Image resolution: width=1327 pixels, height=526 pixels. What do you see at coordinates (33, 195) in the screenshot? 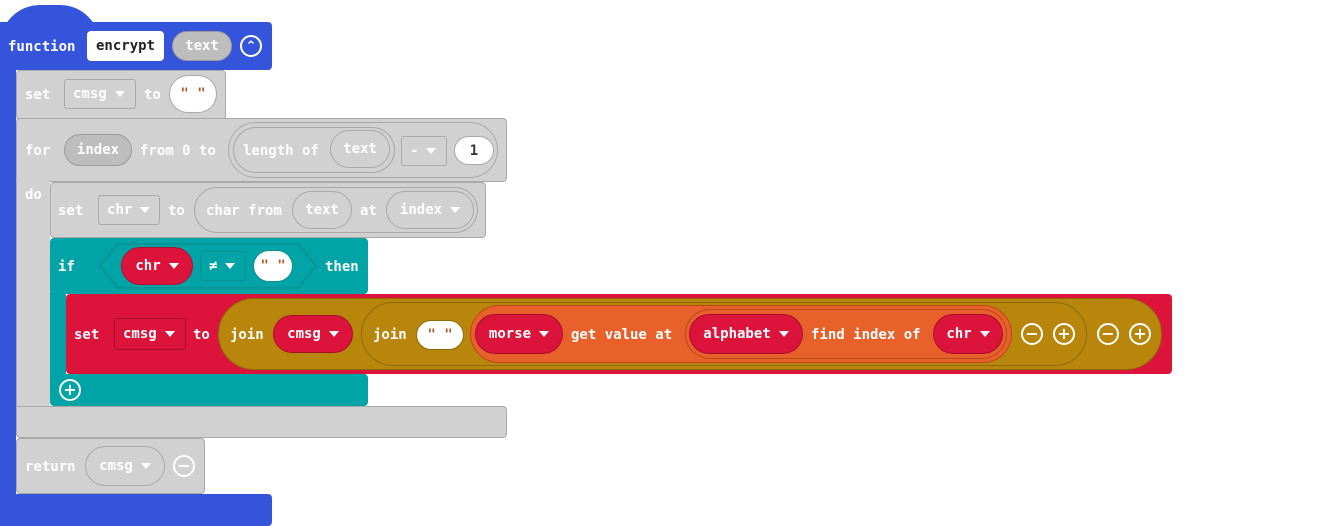
I see `do-keyword: do` at bounding box center [33, 195].